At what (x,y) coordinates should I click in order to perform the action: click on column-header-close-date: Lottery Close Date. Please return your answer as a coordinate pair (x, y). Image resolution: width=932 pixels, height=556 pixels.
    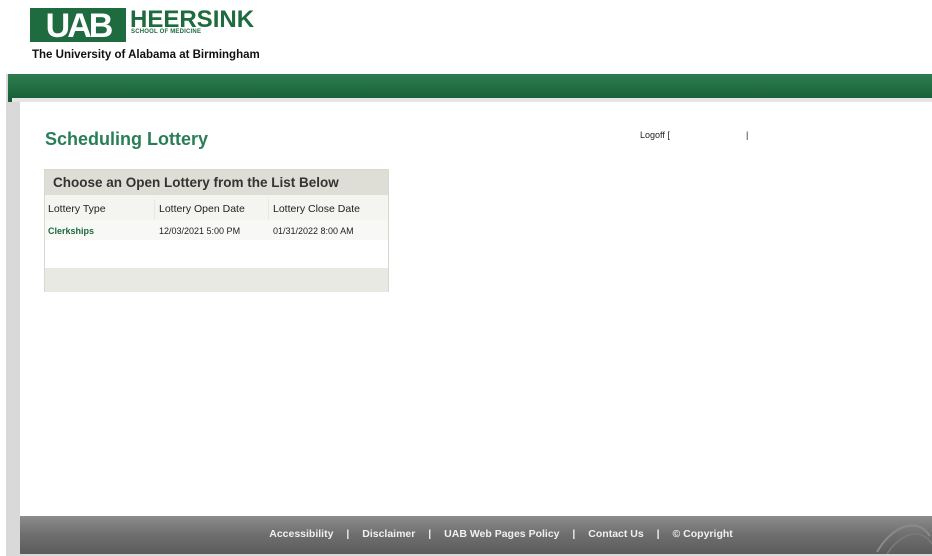
    Looking at the image, I should click on (316, 209).